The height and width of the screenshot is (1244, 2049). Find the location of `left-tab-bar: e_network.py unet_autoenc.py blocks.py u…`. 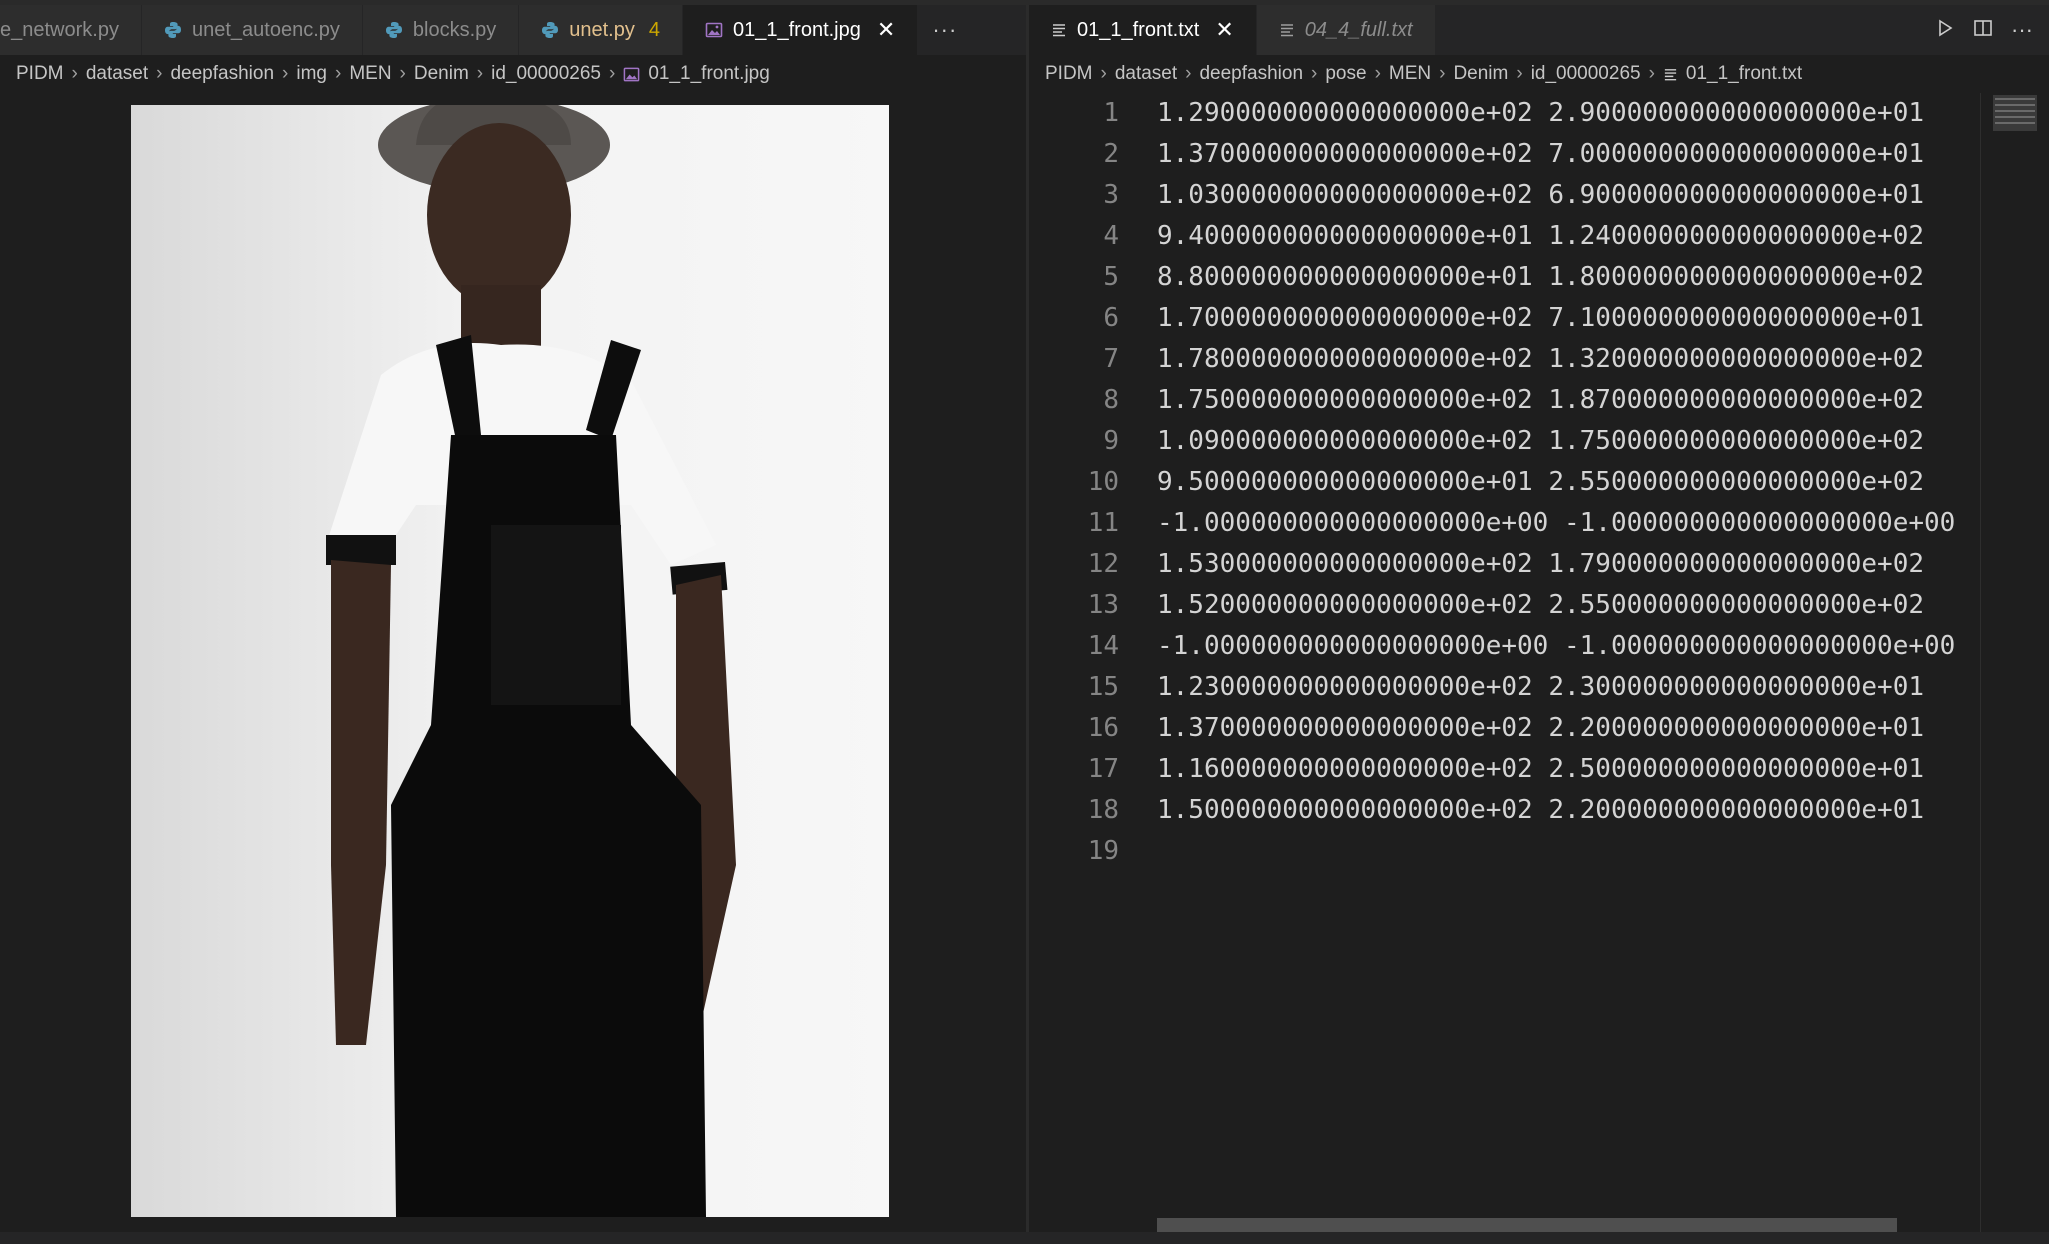

left-tab-bar: e_network.py unet_autoenc.py blocks.py u… is located at coordinates (513, 30).